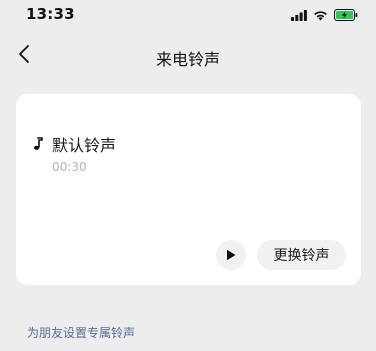 The image size is (376, 351). What do you see at coordinates (50, 14) in the screenshot?
I see `status-time: 13:33` at bounding box center [50, 14].